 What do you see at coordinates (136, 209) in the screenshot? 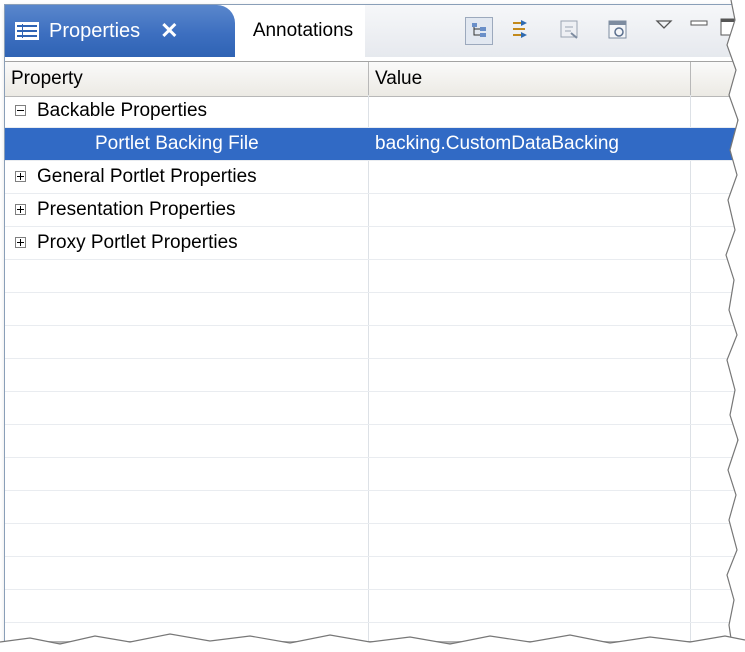
I see `property-label: Presentation Properties` at bounding box center [136, 209].